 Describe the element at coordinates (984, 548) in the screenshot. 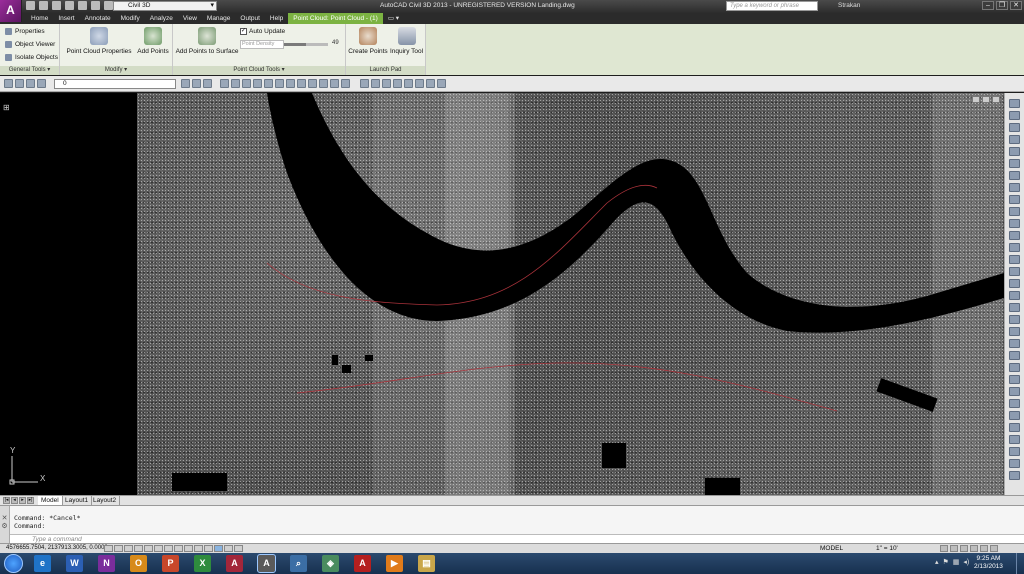

I see `clean-screen-icon` at that location.